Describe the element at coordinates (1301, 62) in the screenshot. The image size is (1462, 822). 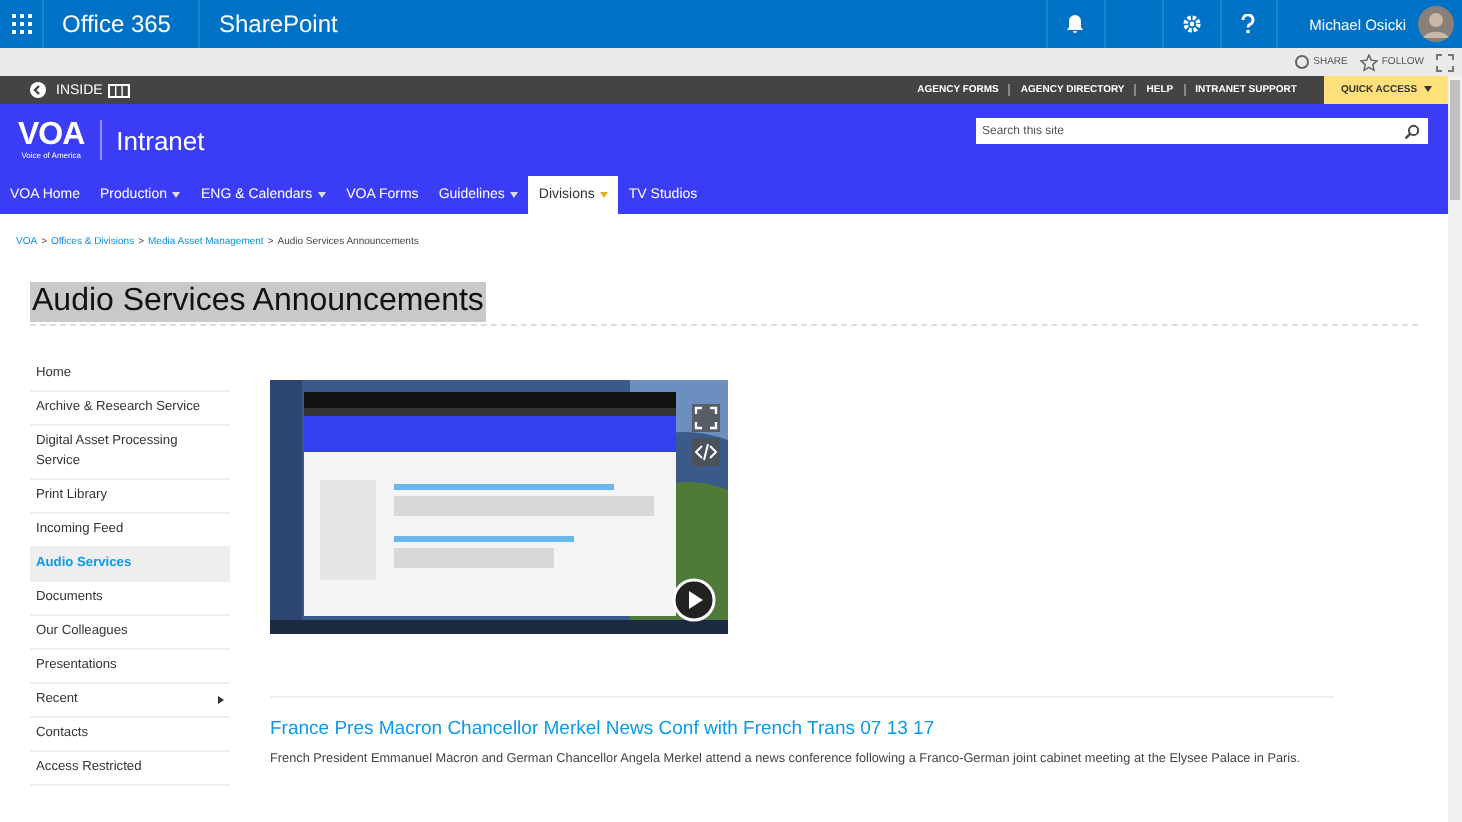
I see `share-icon` at that location.